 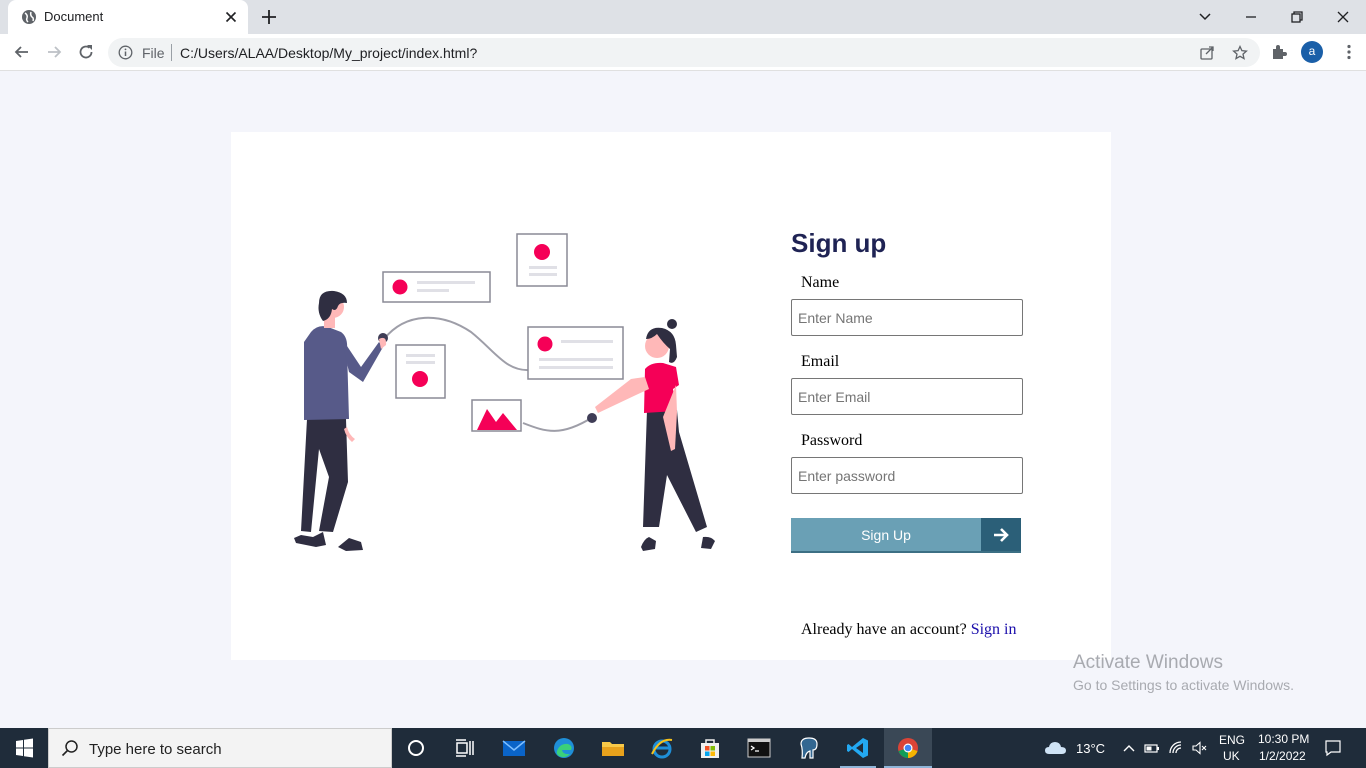 I want to click on notification-icon, so click(x=1333, y=748).